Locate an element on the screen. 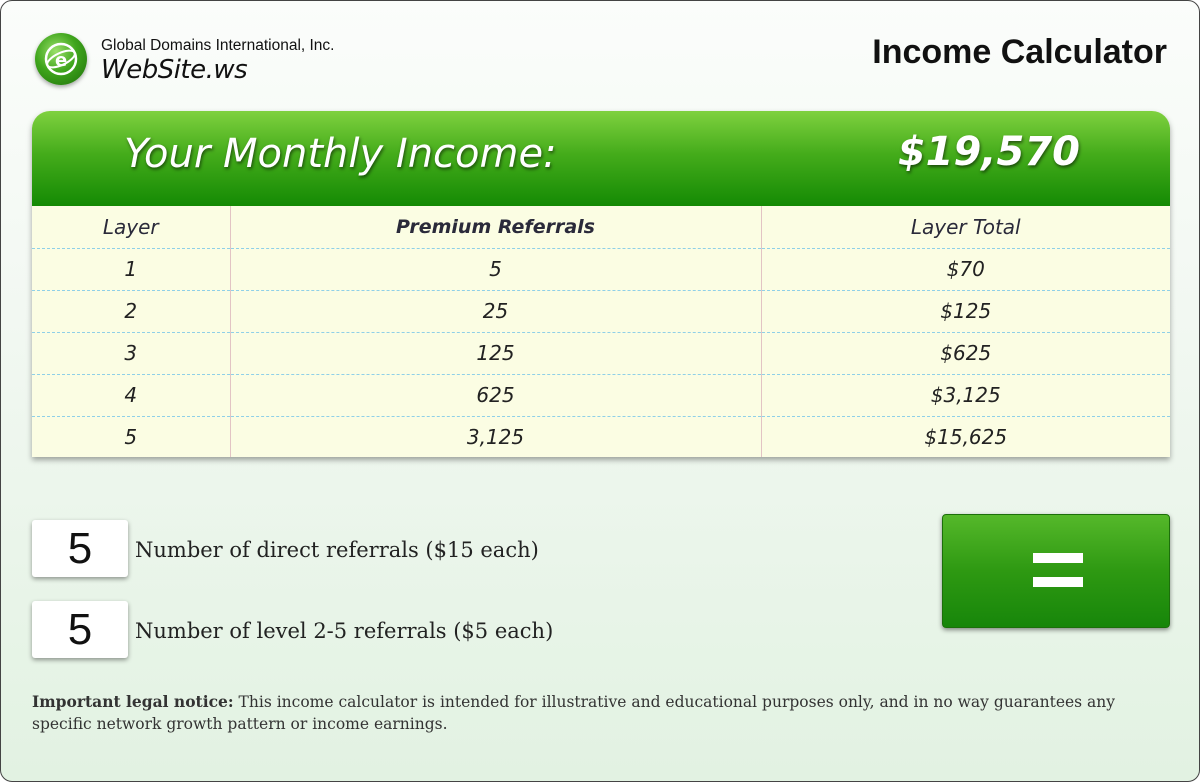 This screenshot has height=782, width=1200. layer-cell: 3 is located at coordinates (131, 353).